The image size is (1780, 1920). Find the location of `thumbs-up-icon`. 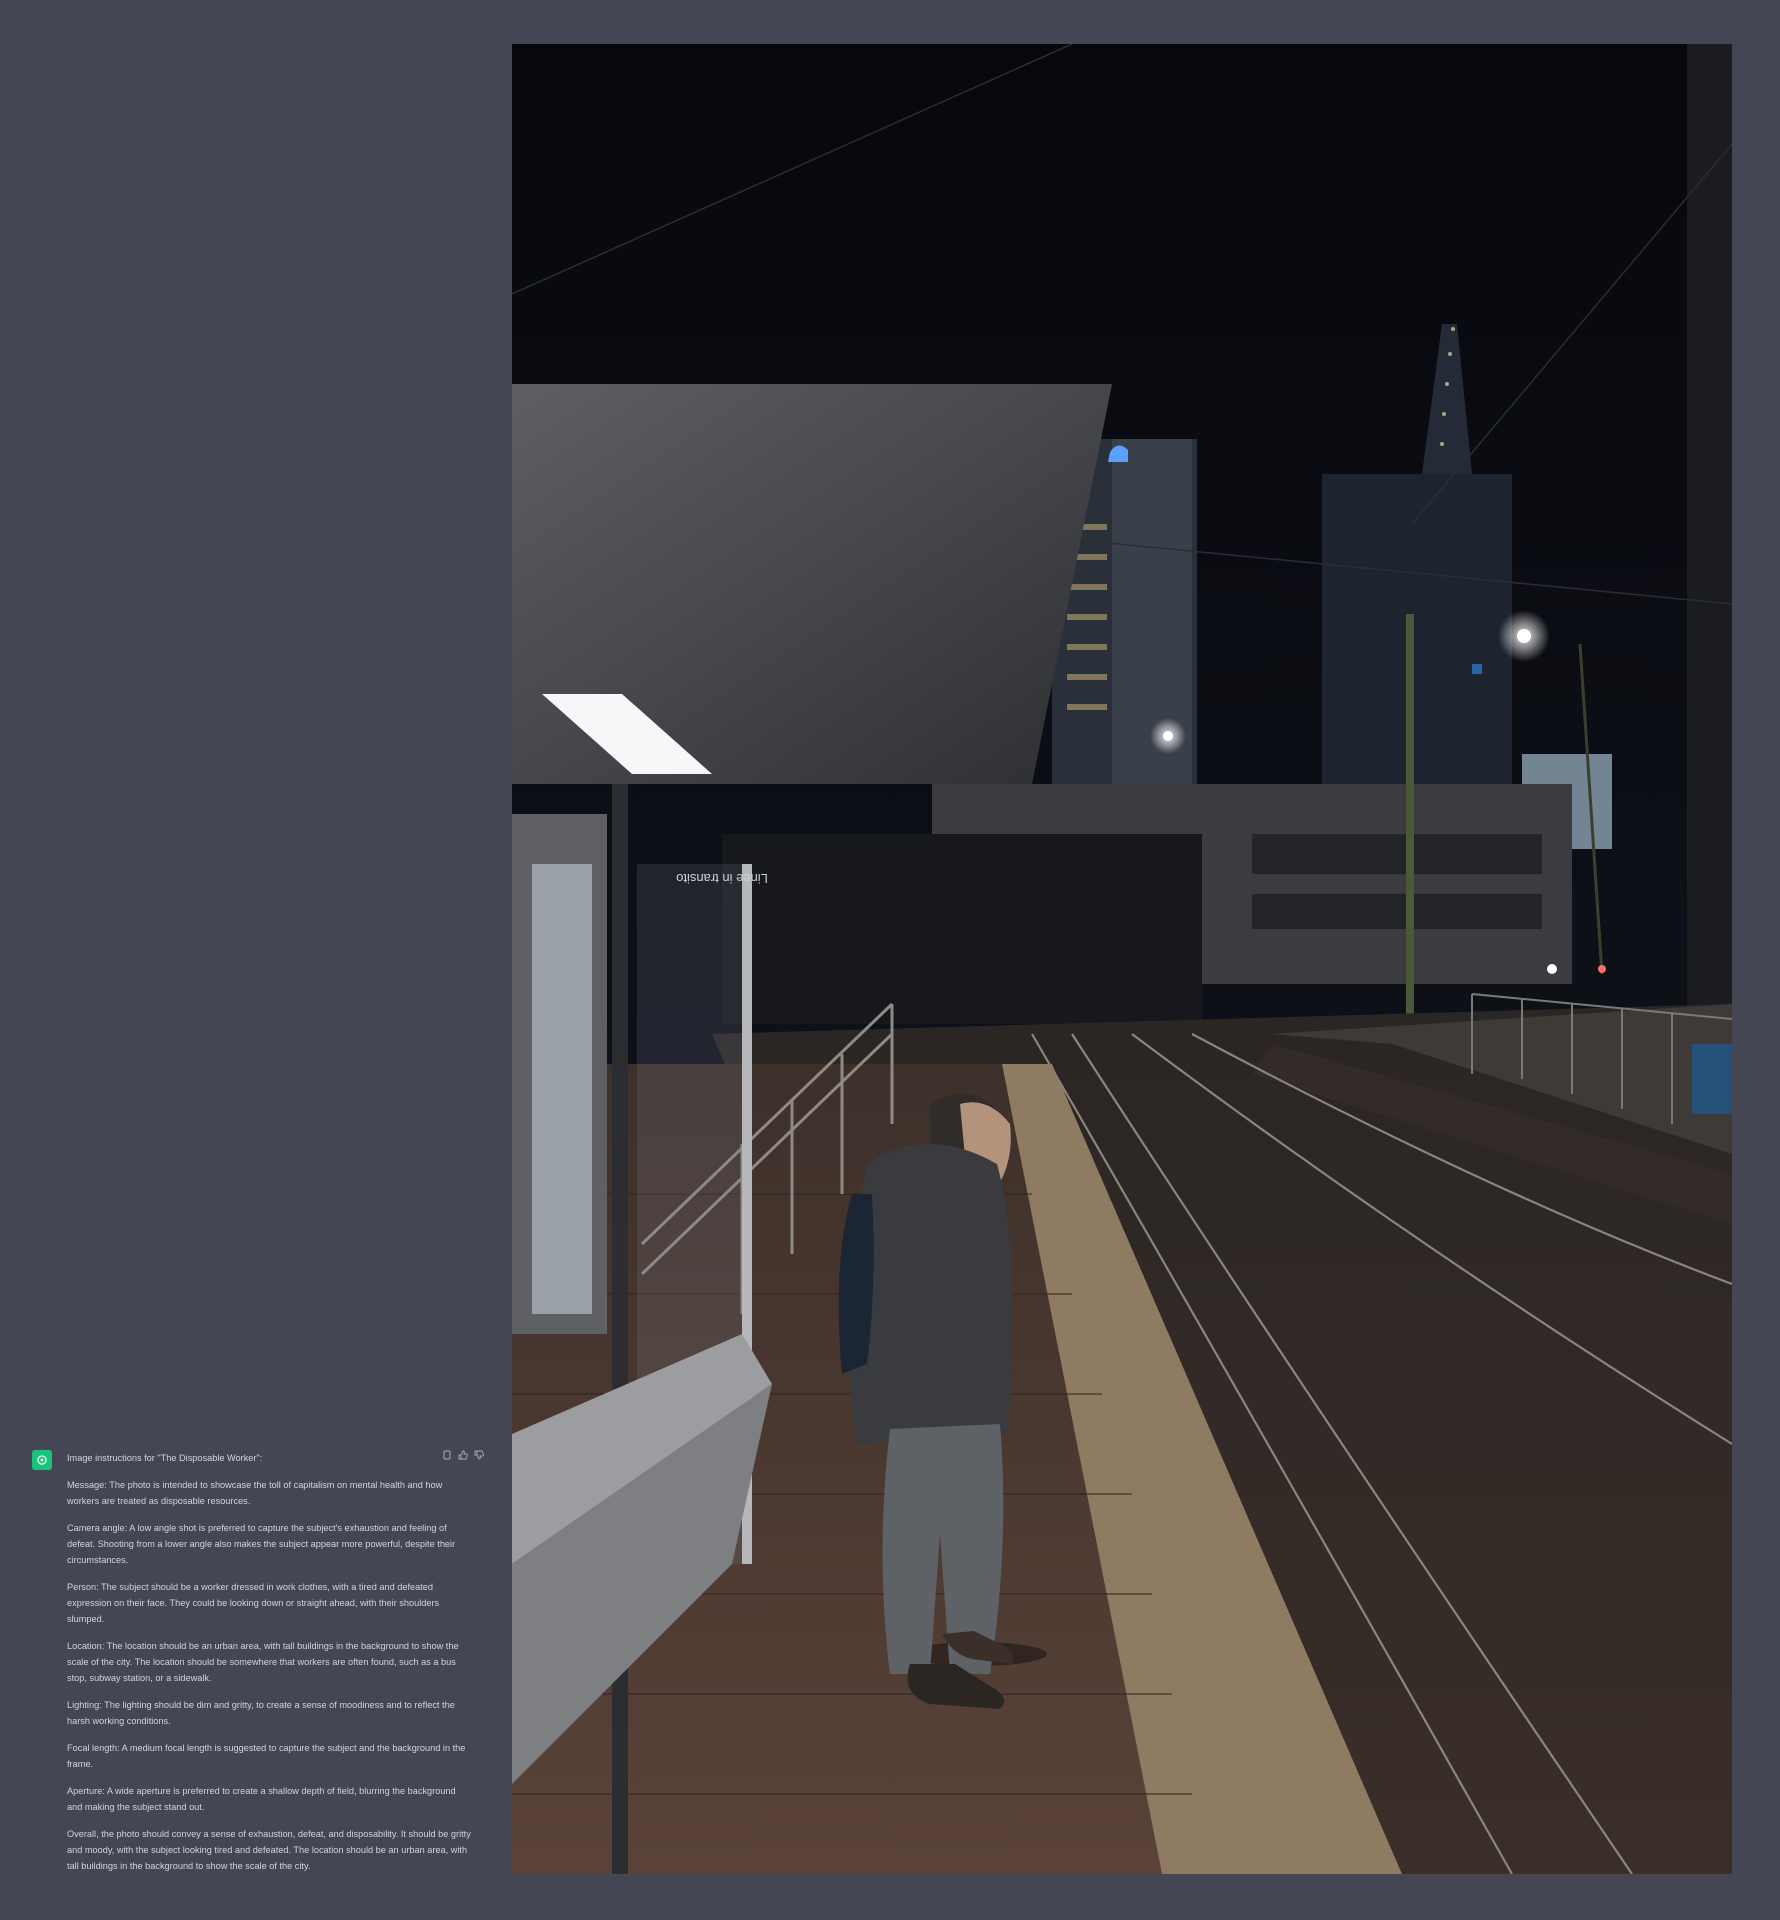

thumbs-up-icon is located at coordinates (463, 1455).